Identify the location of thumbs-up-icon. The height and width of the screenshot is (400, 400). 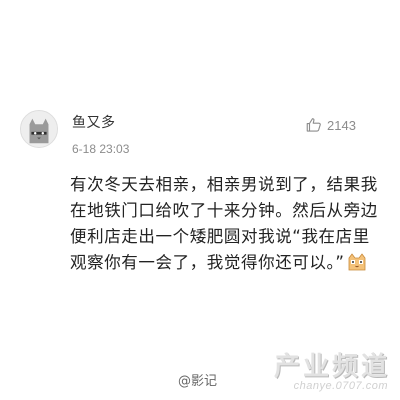
(313, 125).